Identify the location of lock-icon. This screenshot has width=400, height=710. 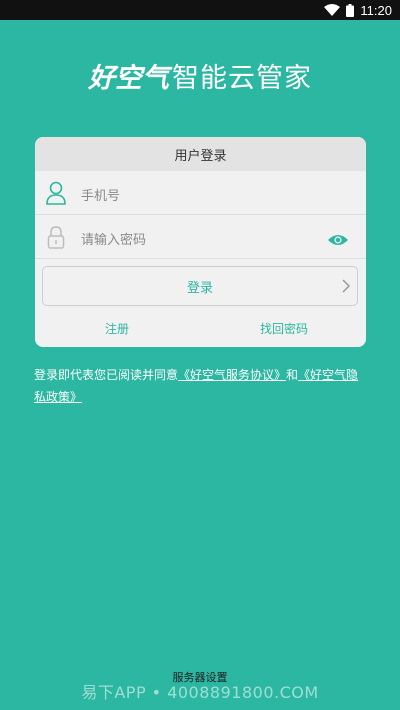
(56, 237).